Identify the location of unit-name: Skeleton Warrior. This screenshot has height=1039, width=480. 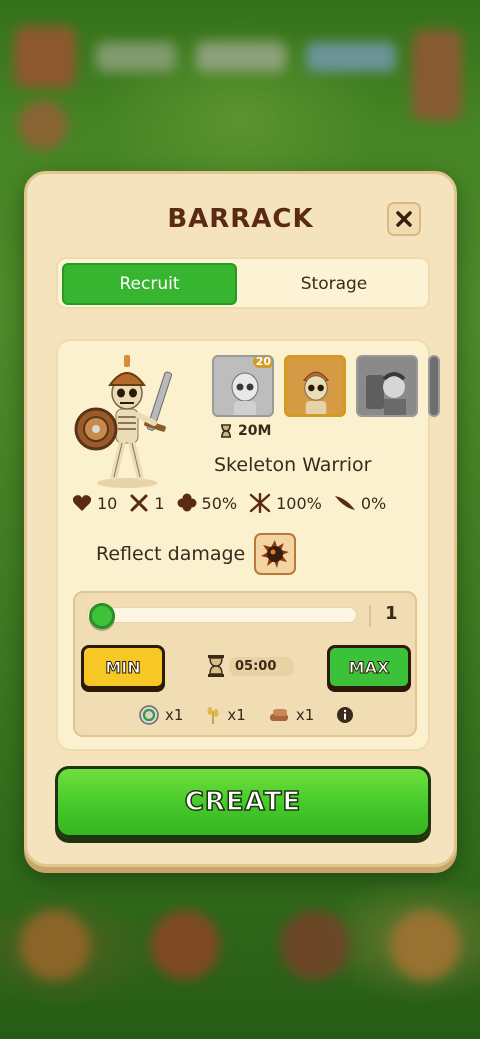
(293, 465).